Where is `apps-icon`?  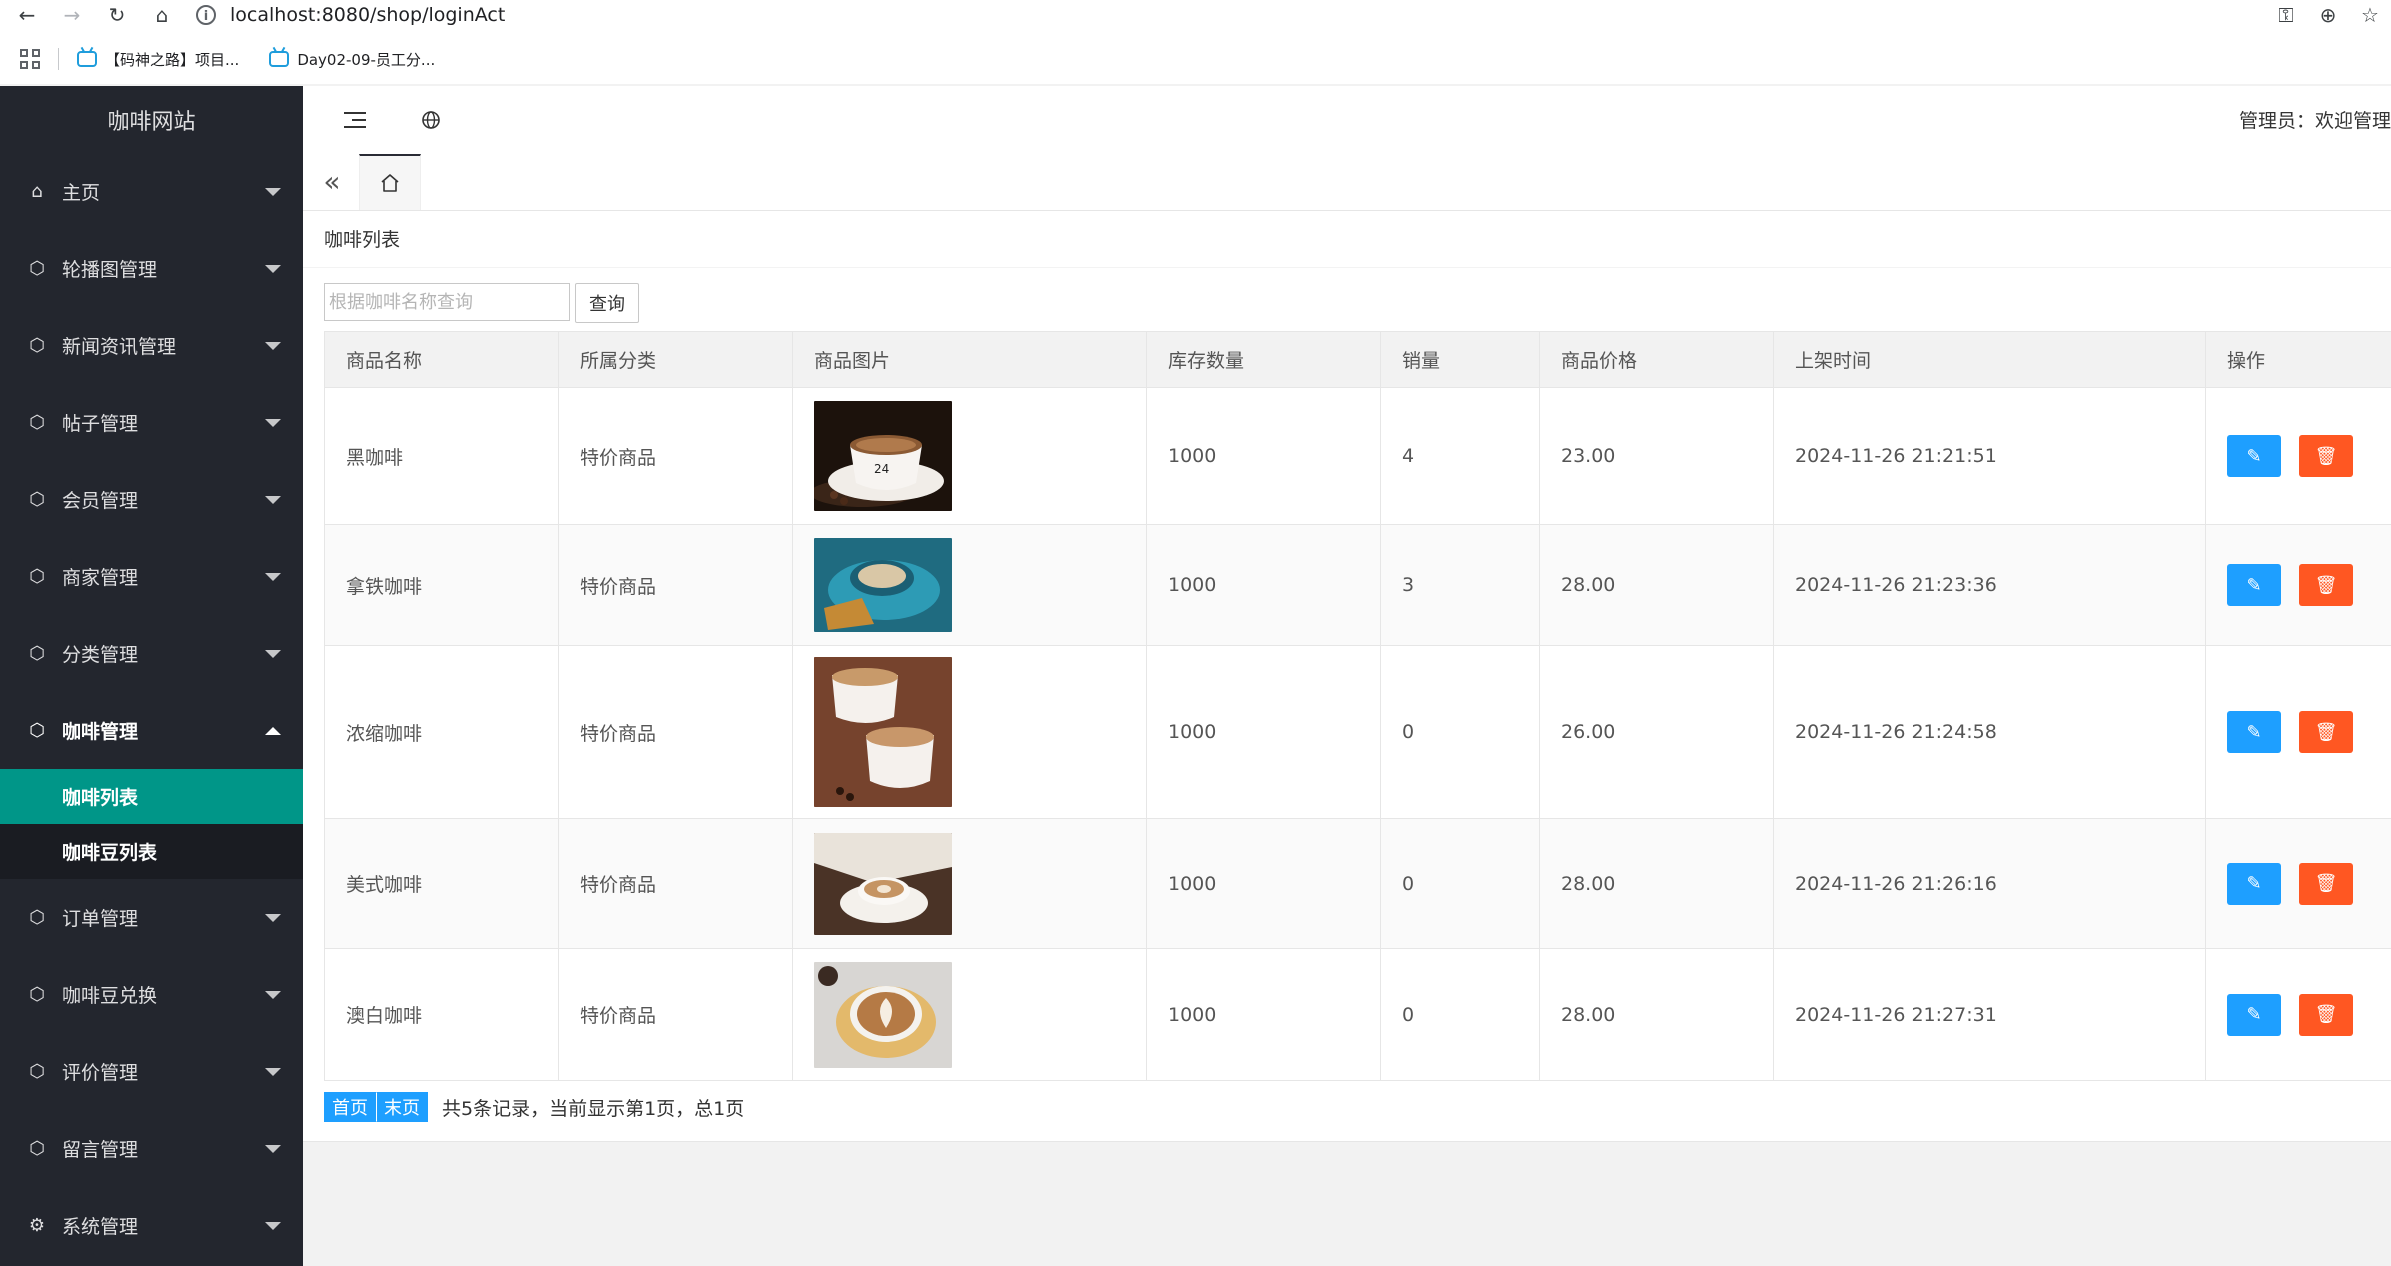
apps-icon is located at coordinates (30, 59).